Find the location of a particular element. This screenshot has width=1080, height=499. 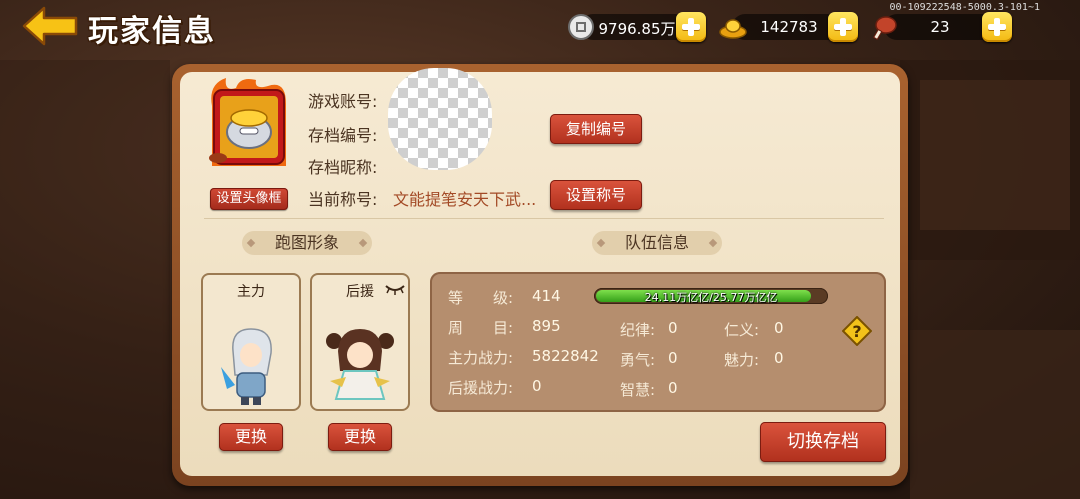

add-stamina-button is located at coordinates (997, 27).